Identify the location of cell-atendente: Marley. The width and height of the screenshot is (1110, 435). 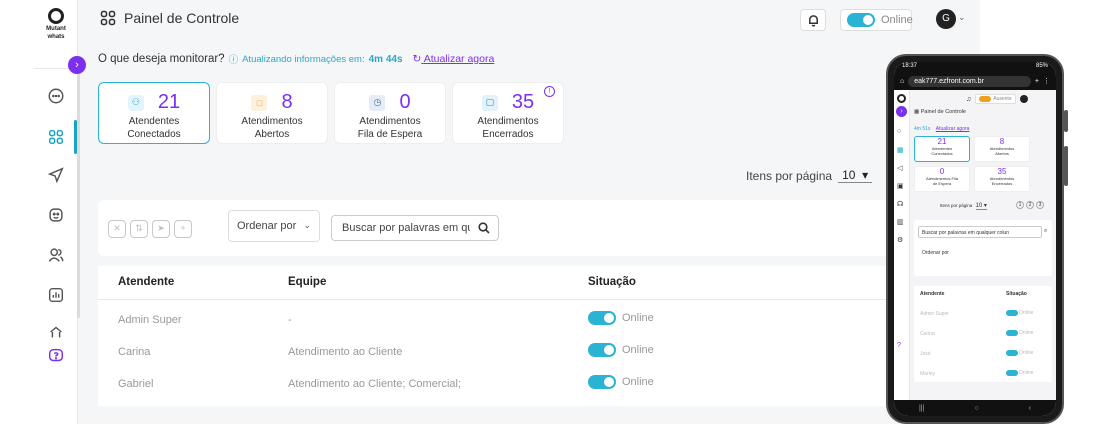
(928, 374).